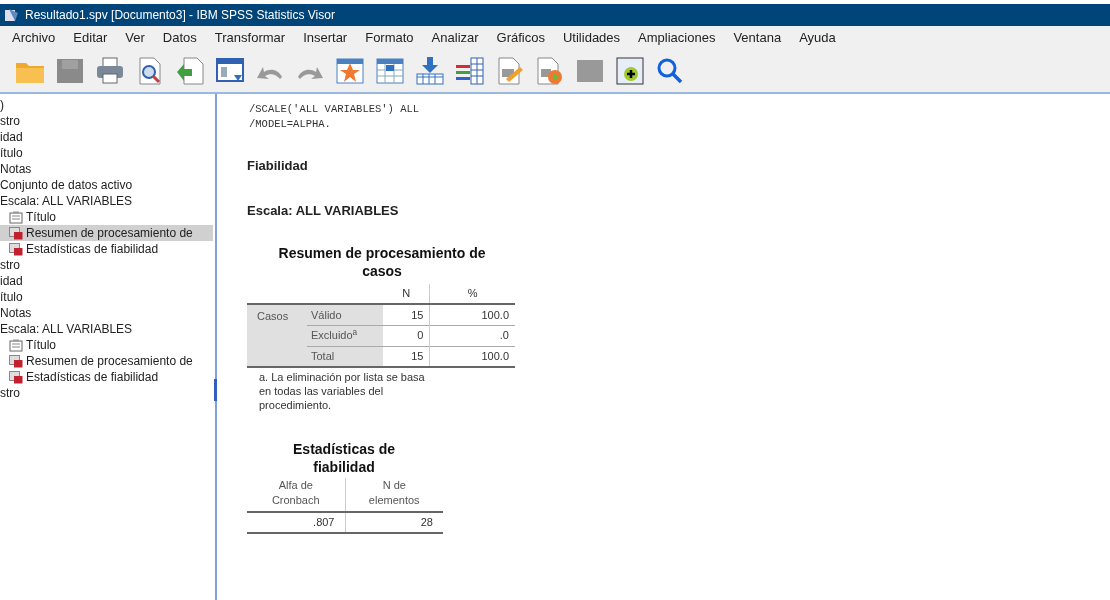 This screenshot has height=600, width=1110. What do you see at coordinates (817, 38) in the screenshot?
I see `menu-item: Ayuda` at bounding box center [817, 38].